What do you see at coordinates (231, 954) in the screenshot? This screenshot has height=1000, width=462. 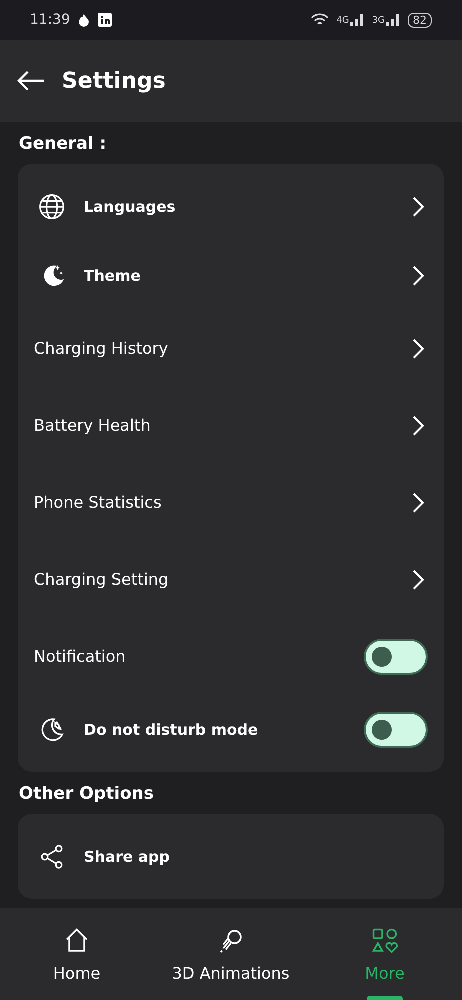 I see `nav-tab: 3D Animations` at bounding box center [231, 954].